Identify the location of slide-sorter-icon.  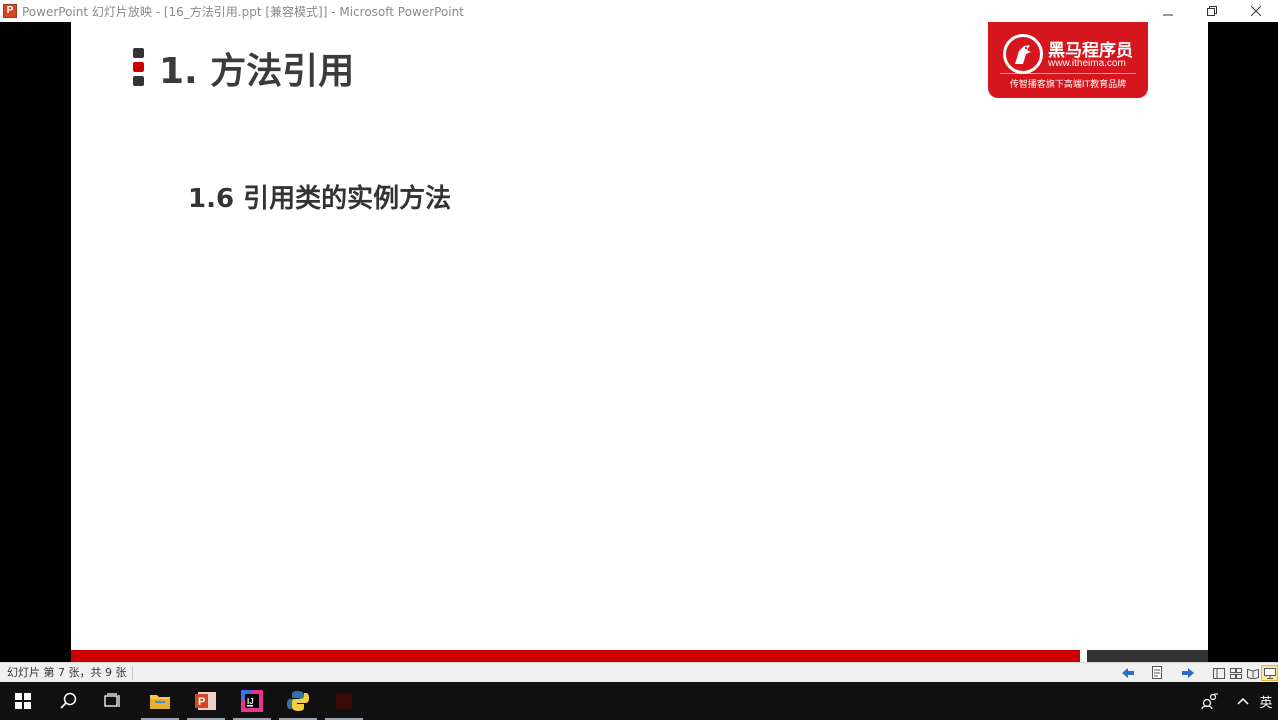
(1235, 673).